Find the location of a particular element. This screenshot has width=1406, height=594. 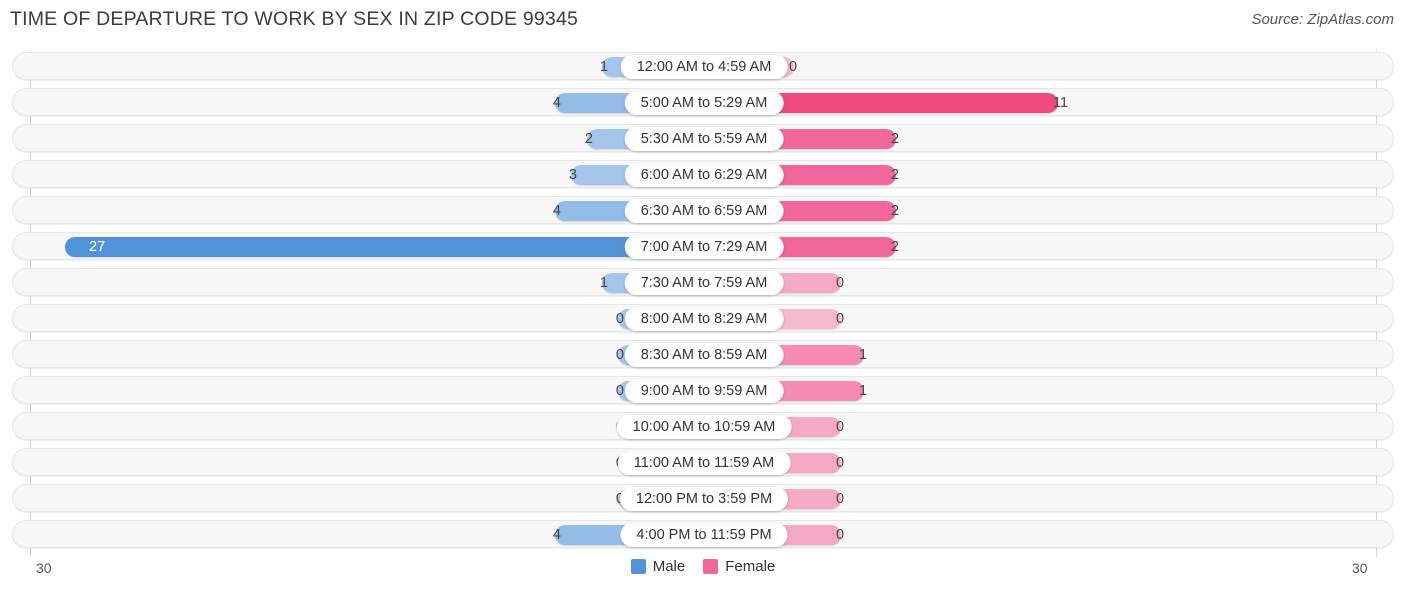

category-label-pill: 6:00 AM to 6:29 AM is located at coordinates (704, 175).